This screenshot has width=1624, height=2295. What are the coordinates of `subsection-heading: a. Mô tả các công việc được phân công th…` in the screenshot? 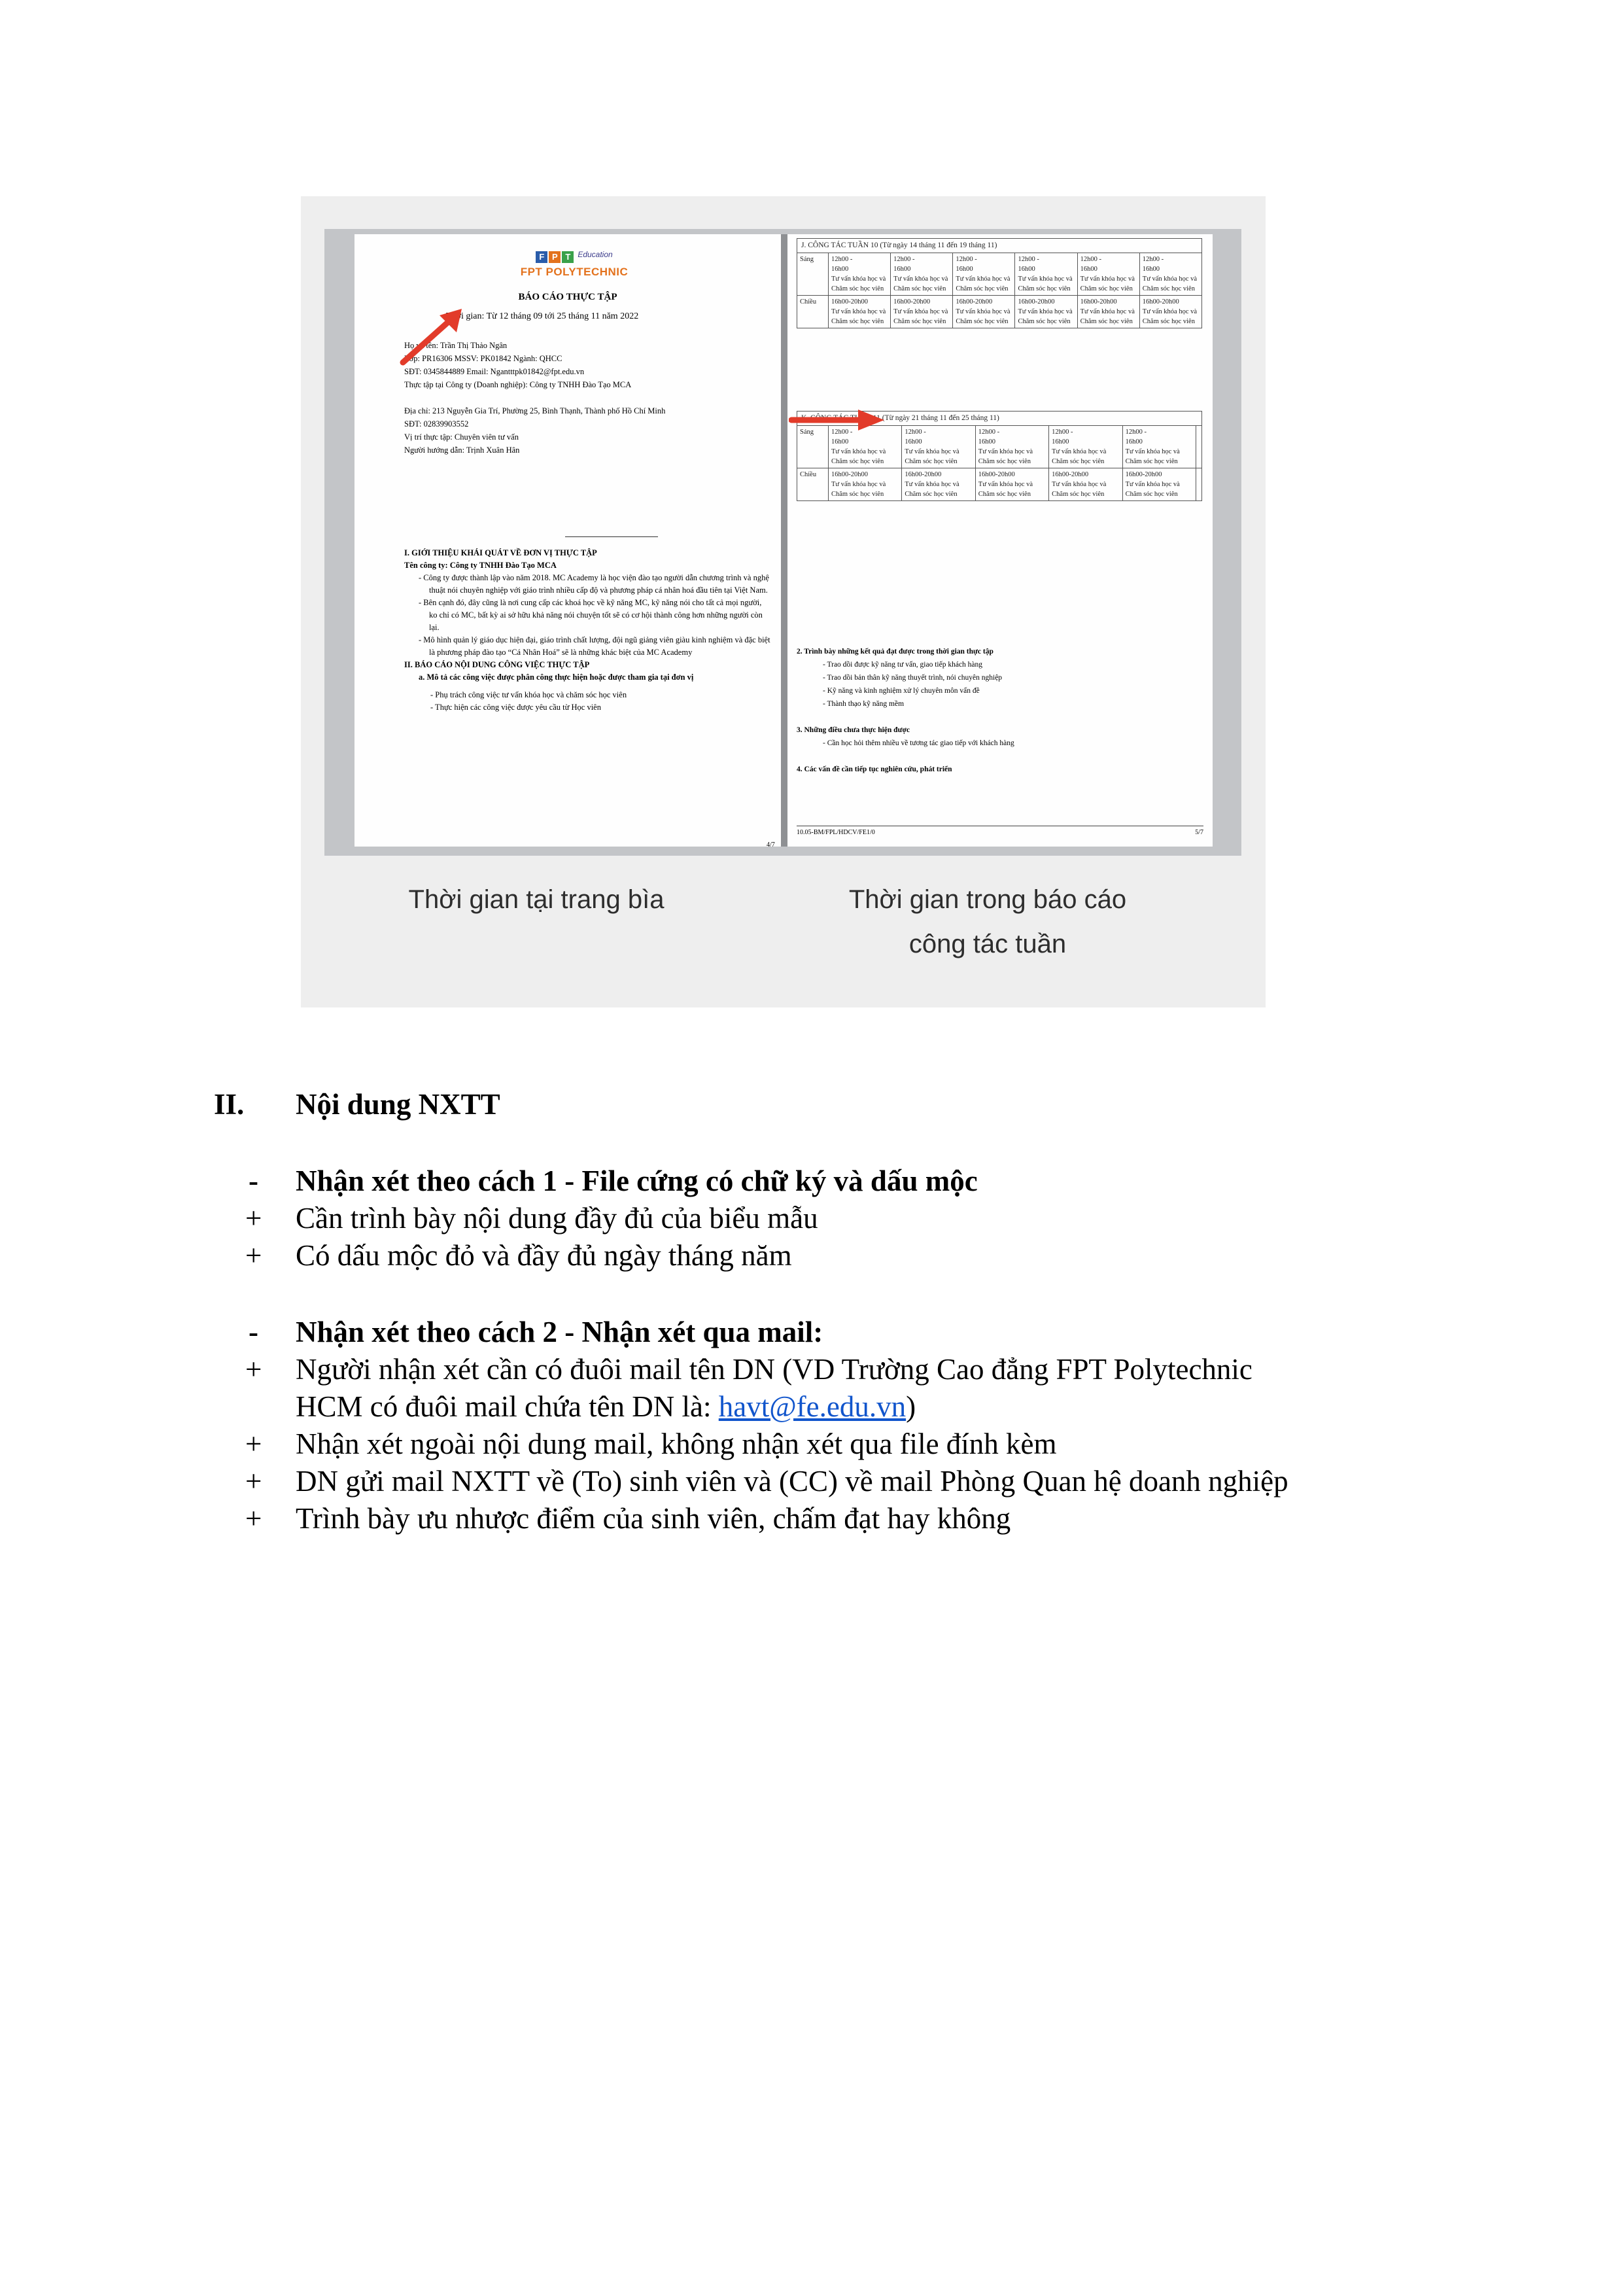 It's located at (556, 677).